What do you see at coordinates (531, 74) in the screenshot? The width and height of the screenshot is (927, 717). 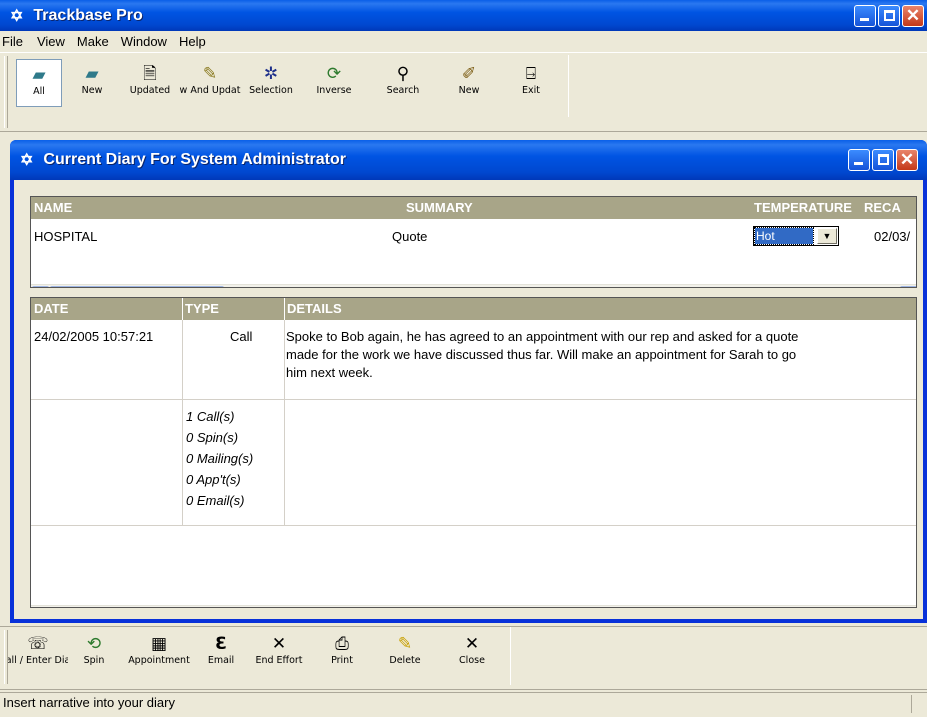 I see `exit-door-icon: ⍈` at bounding box center [531, 74].